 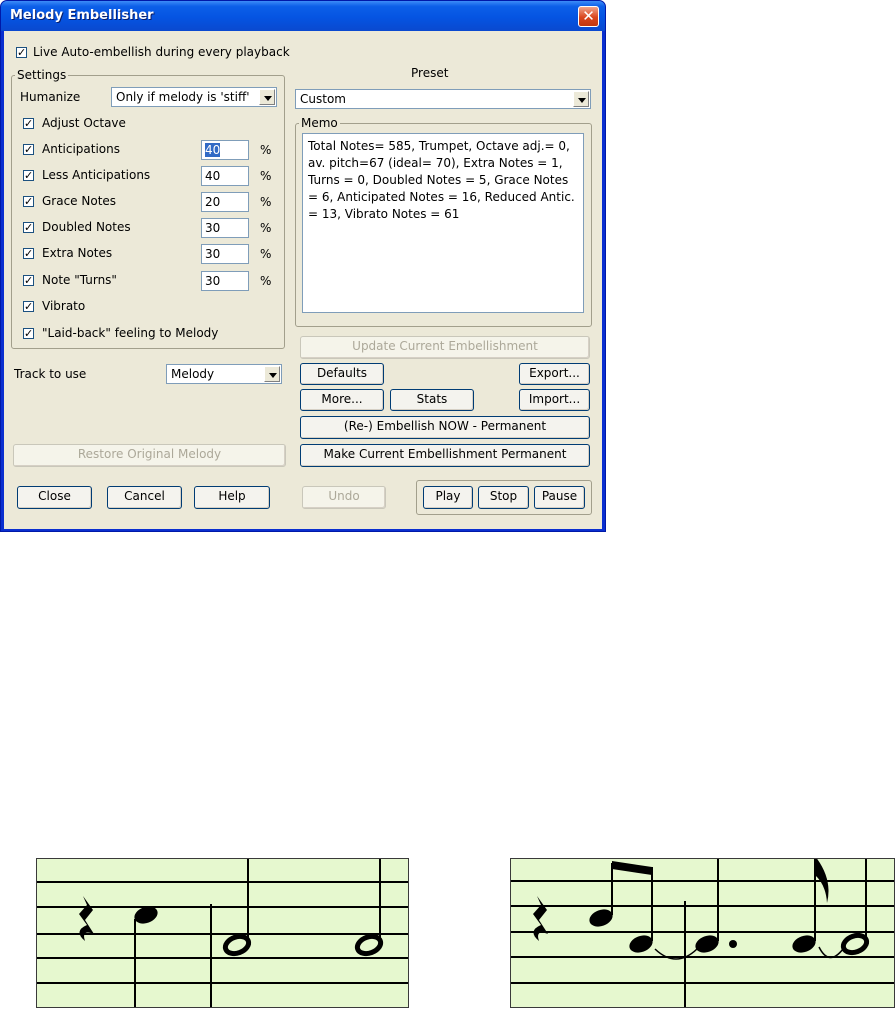 What do you see at coordinates (193, 374) in the screenshot?
I see `track-value: Melody` at bounding box center [193, 374].